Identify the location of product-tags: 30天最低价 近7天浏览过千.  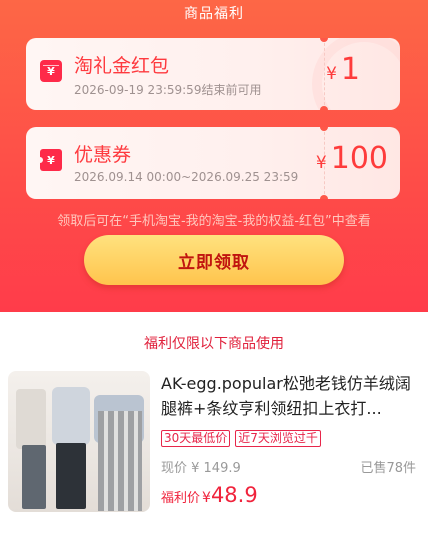
(243, 437).